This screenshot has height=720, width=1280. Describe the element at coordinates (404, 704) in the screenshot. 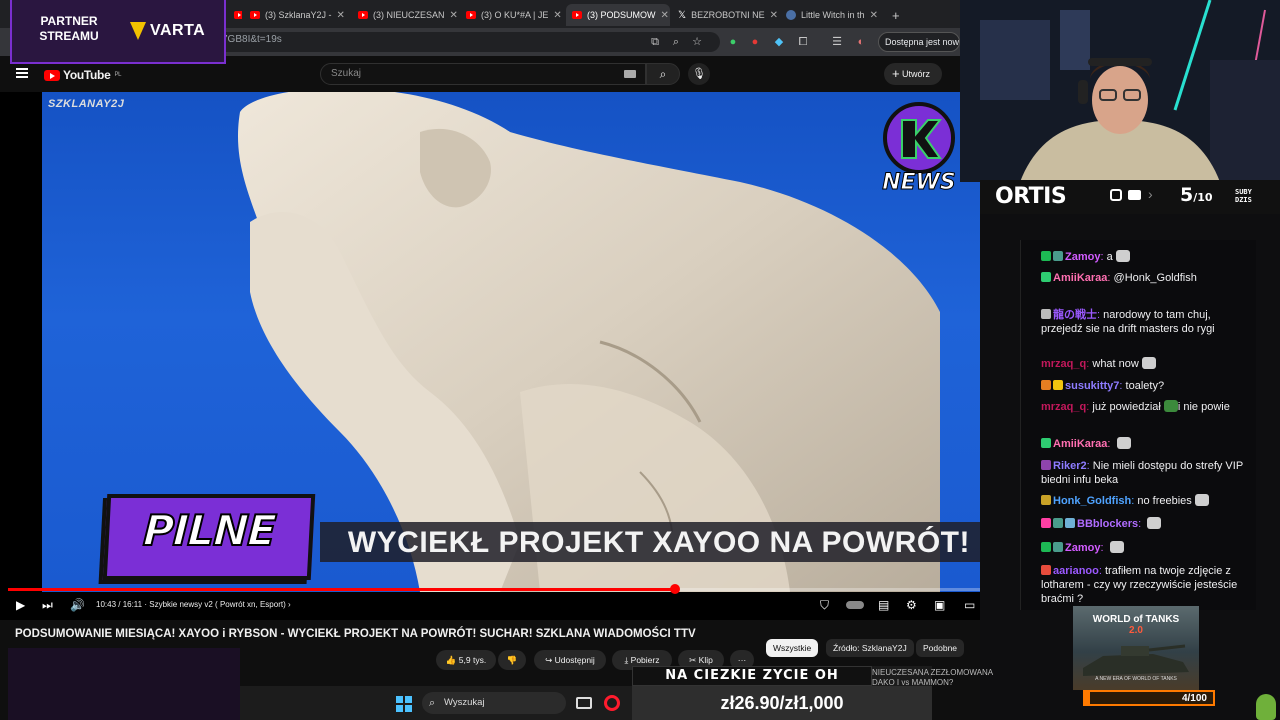

I see `windows-start-icon` at that location.